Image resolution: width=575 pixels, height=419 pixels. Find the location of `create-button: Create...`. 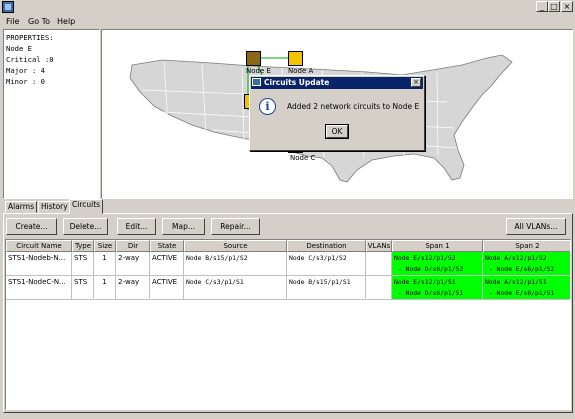

create-button: Create... is located at coordinates (31, 226).